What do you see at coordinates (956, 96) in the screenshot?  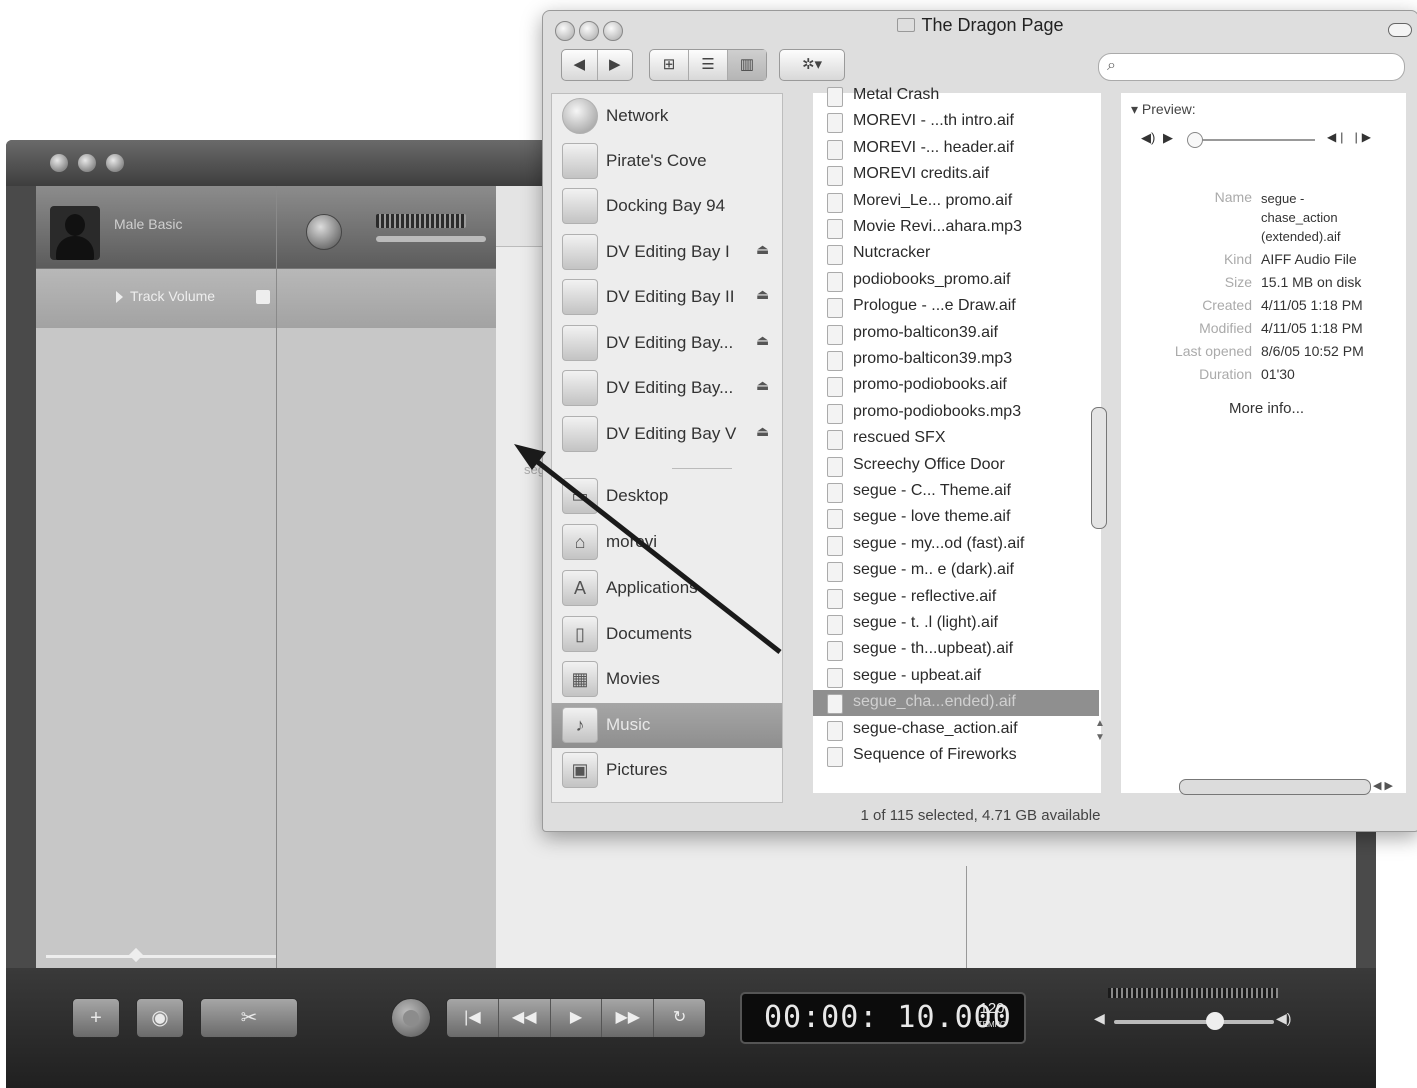 I see `file-row: Metal Crash` at bounding box center [956, 96].